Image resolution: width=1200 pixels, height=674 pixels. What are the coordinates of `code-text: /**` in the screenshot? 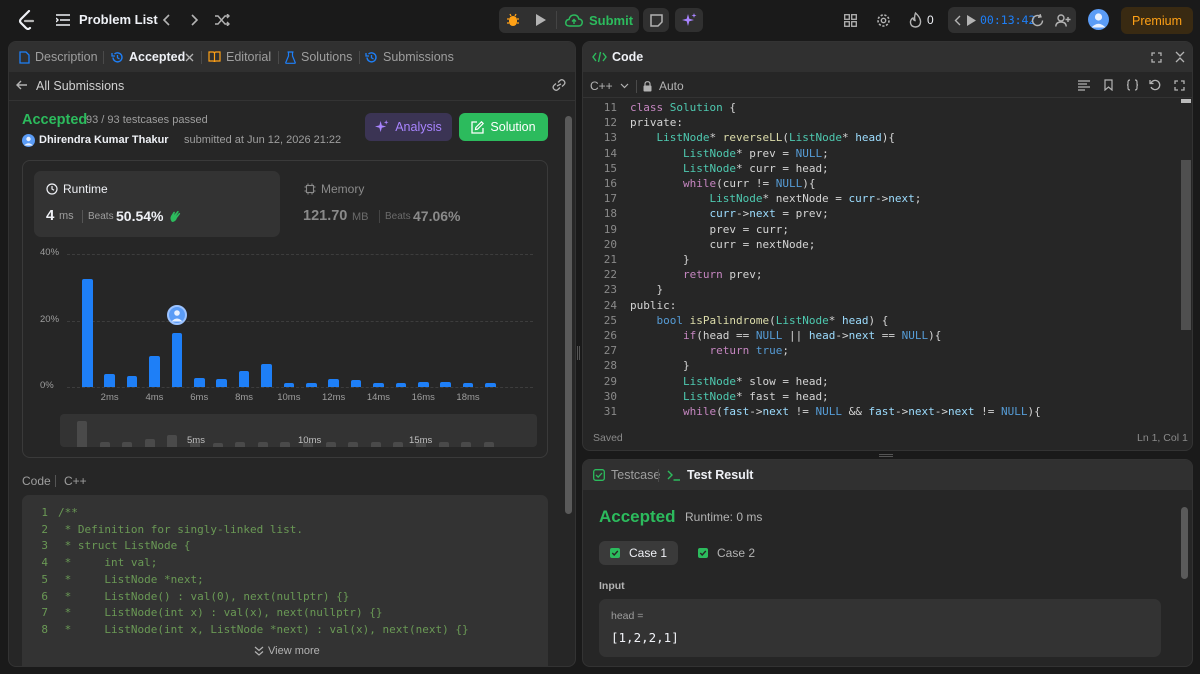 It's located at (68, 512).